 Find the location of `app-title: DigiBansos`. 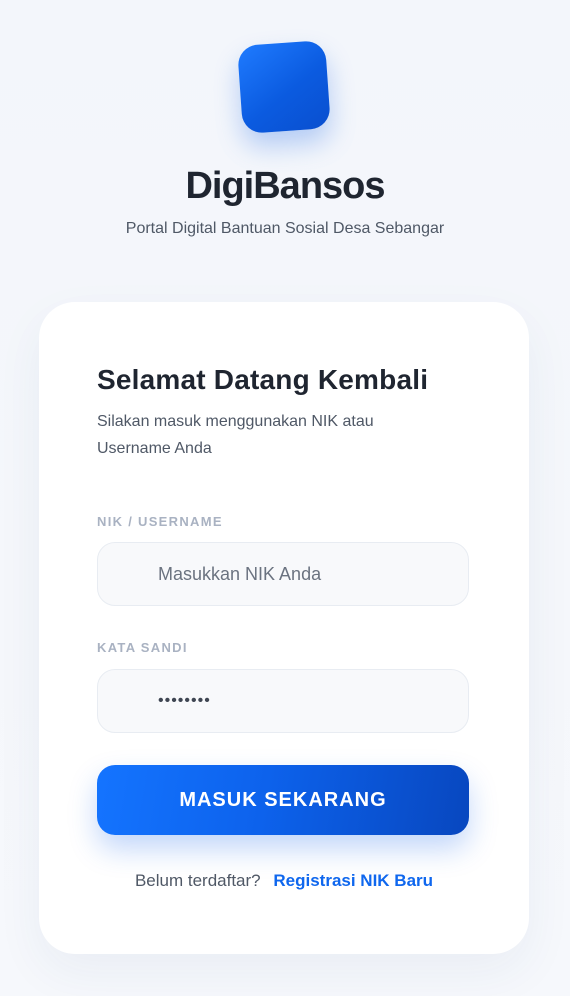

app-title: DigiBansos is located at coordinates (285, 186).